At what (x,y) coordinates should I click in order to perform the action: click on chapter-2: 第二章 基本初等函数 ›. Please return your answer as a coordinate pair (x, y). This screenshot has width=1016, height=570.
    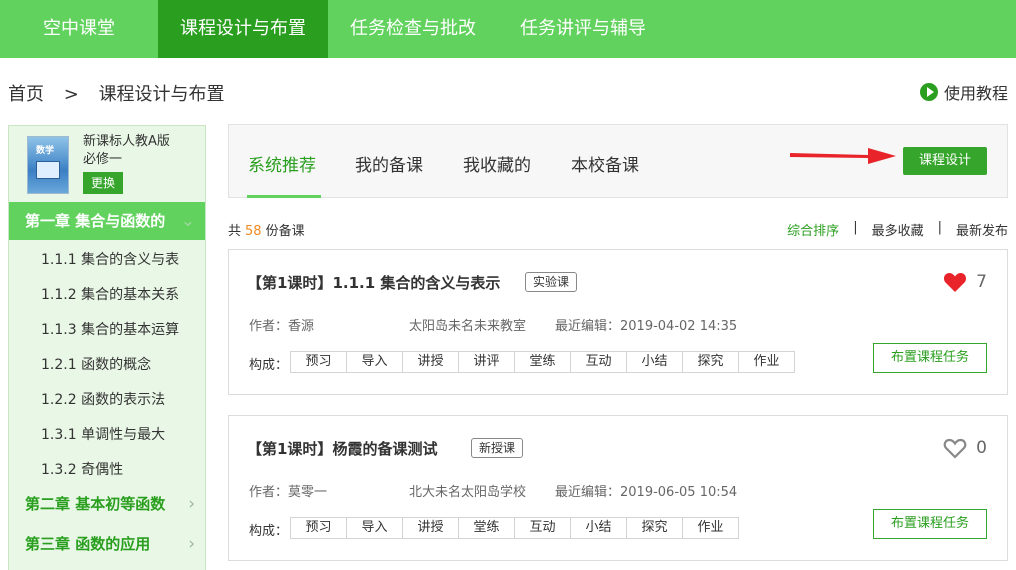
    Looking at the image, I should click on (107, 504).